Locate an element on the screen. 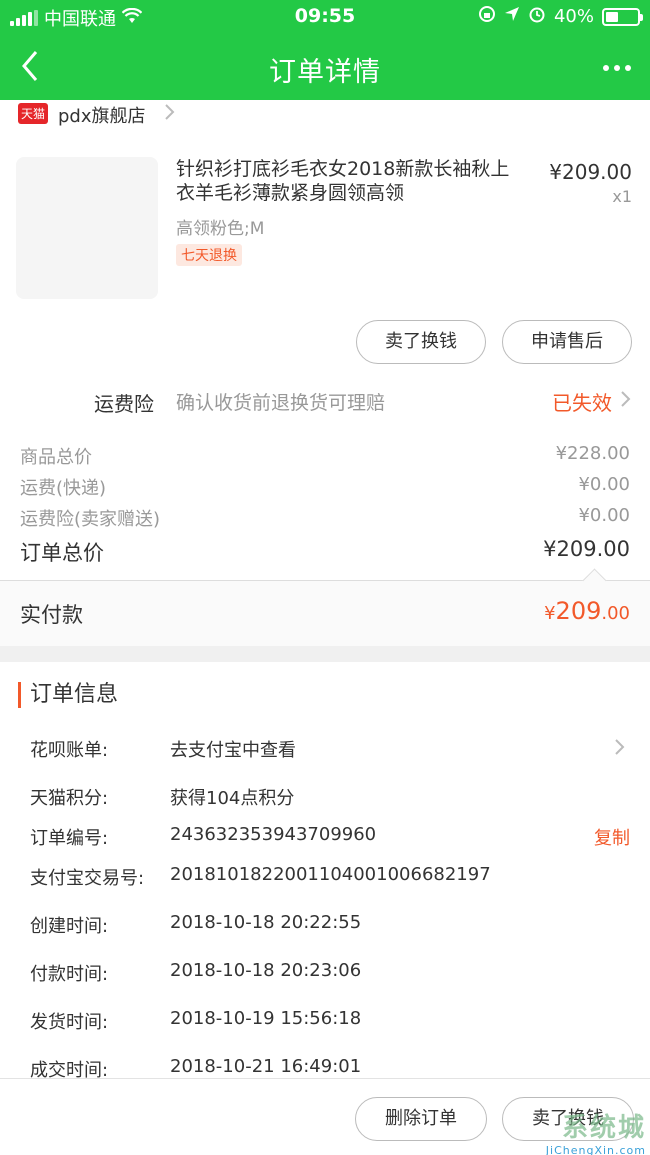 The height and width of the screenshot is (1155, 650). created-time-row: 创建时间: 2018-10-18 20:22:55 is located at coordinates (325, 924).